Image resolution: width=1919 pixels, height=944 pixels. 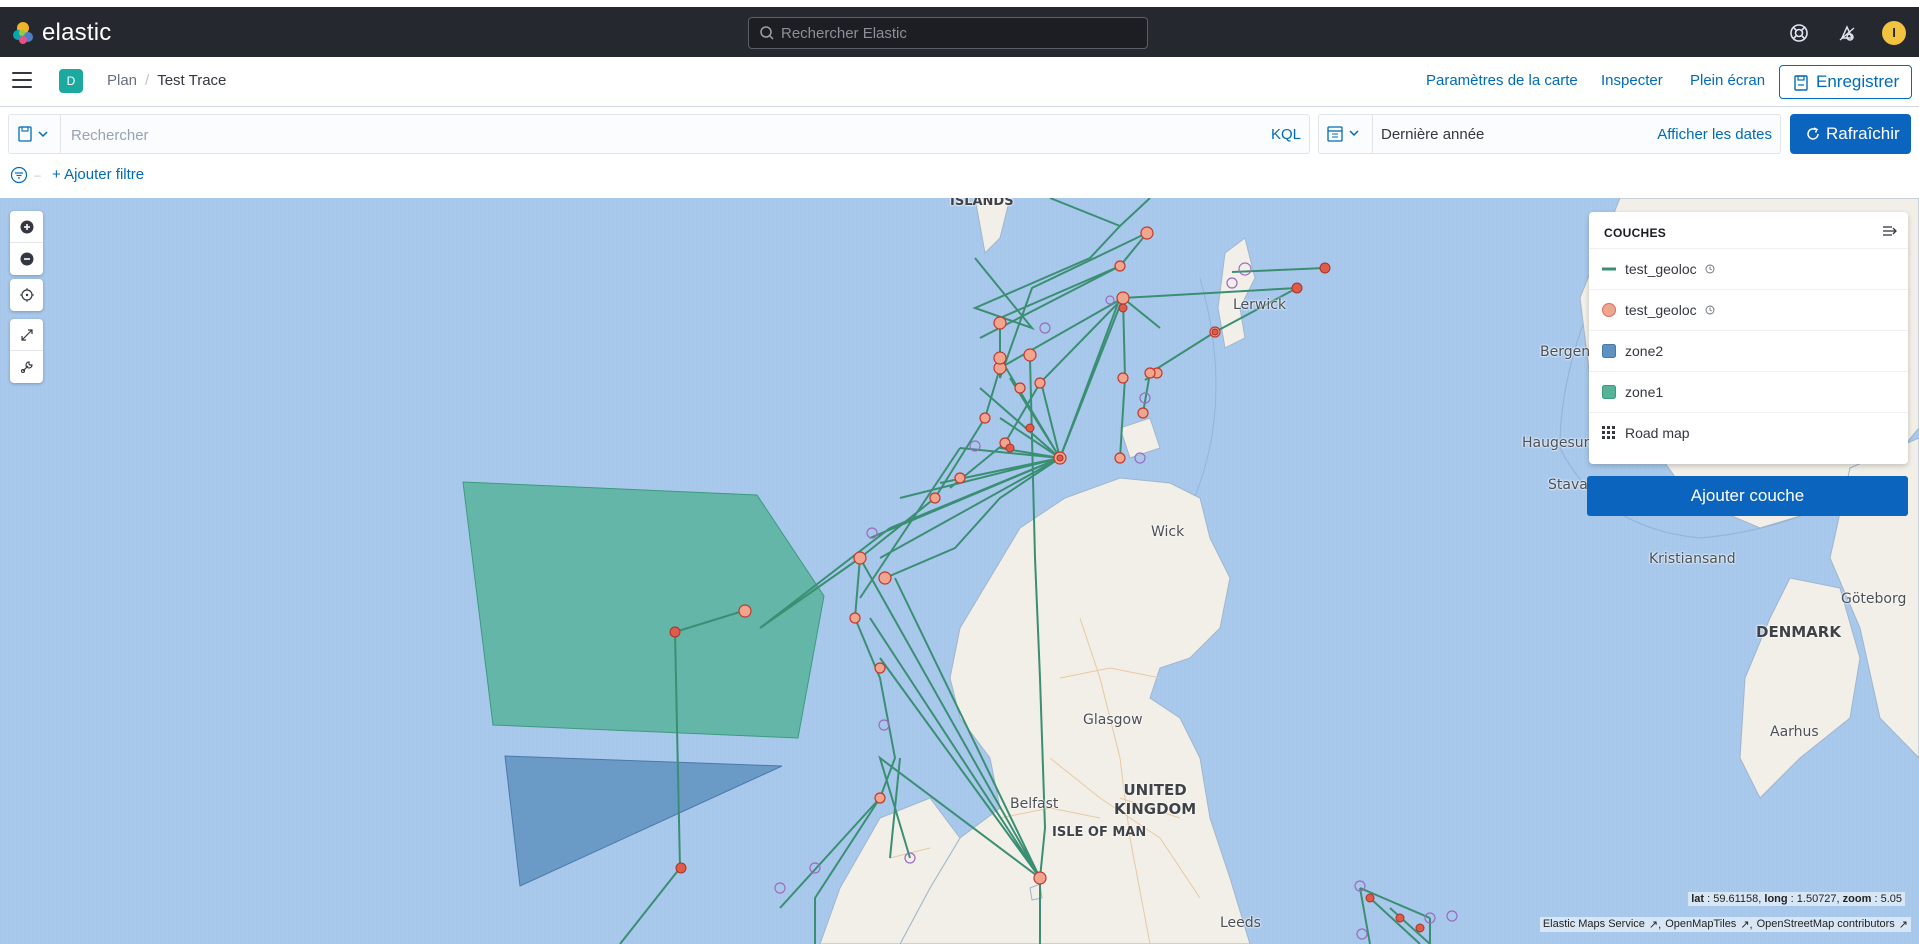 What do you see at coordinates (1260, 305) in the screenshot?
I see `map-label-lerwick: Lerwick` at bounding box center [1260, 305].